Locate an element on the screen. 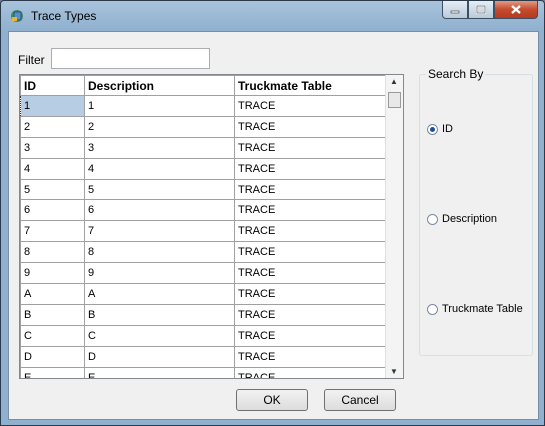 The image size is (545, 426). table-row: 9 9 TRACE is located at coordinates (203, 273).